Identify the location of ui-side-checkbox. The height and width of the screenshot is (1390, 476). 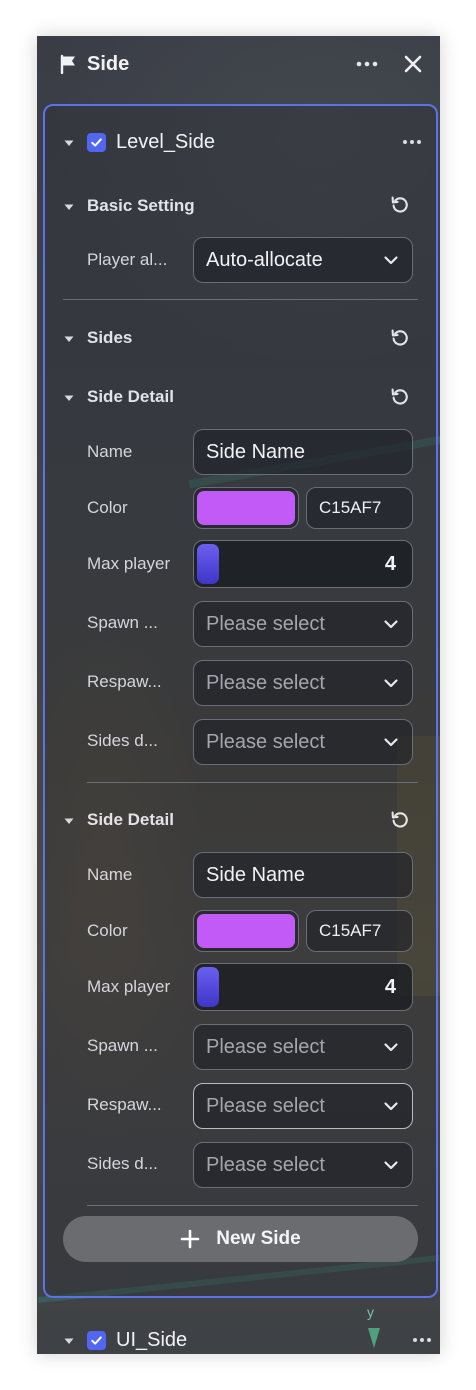
(96, 1340).